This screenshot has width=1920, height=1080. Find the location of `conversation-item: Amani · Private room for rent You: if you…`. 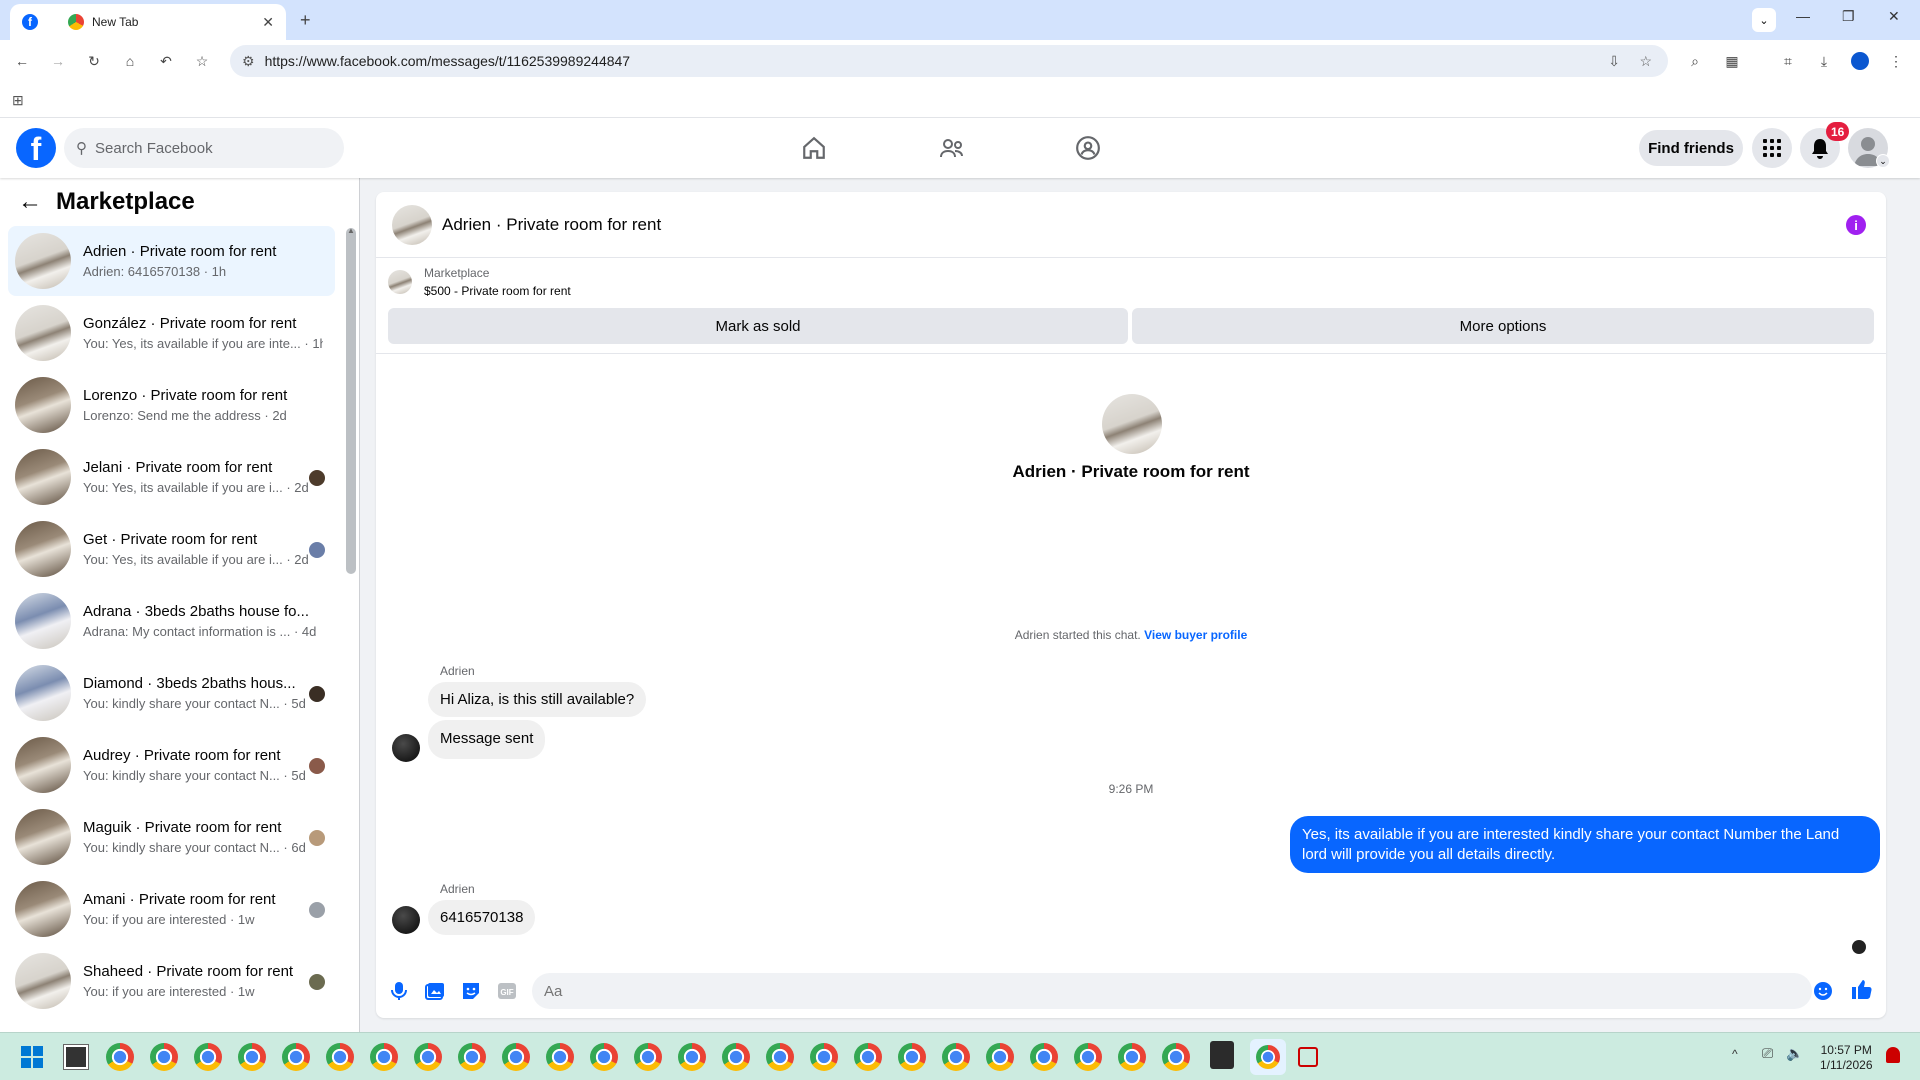

conversation-item: Amani · Private room for rent You: if you… is located at coordinates (171, 909).